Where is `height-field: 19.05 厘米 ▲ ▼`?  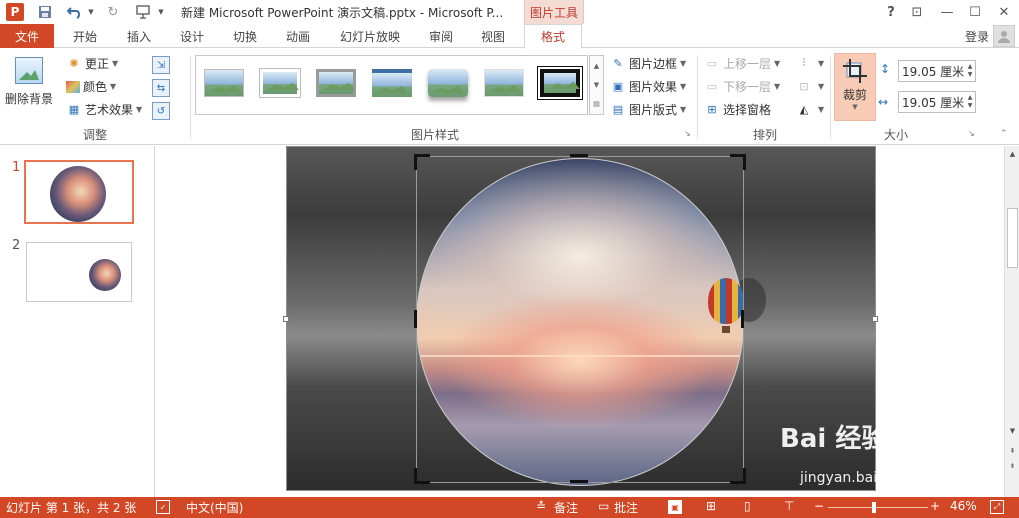
height-field: 19.05 厘米 ▲ ▼ is located at coordinates (937, 71).